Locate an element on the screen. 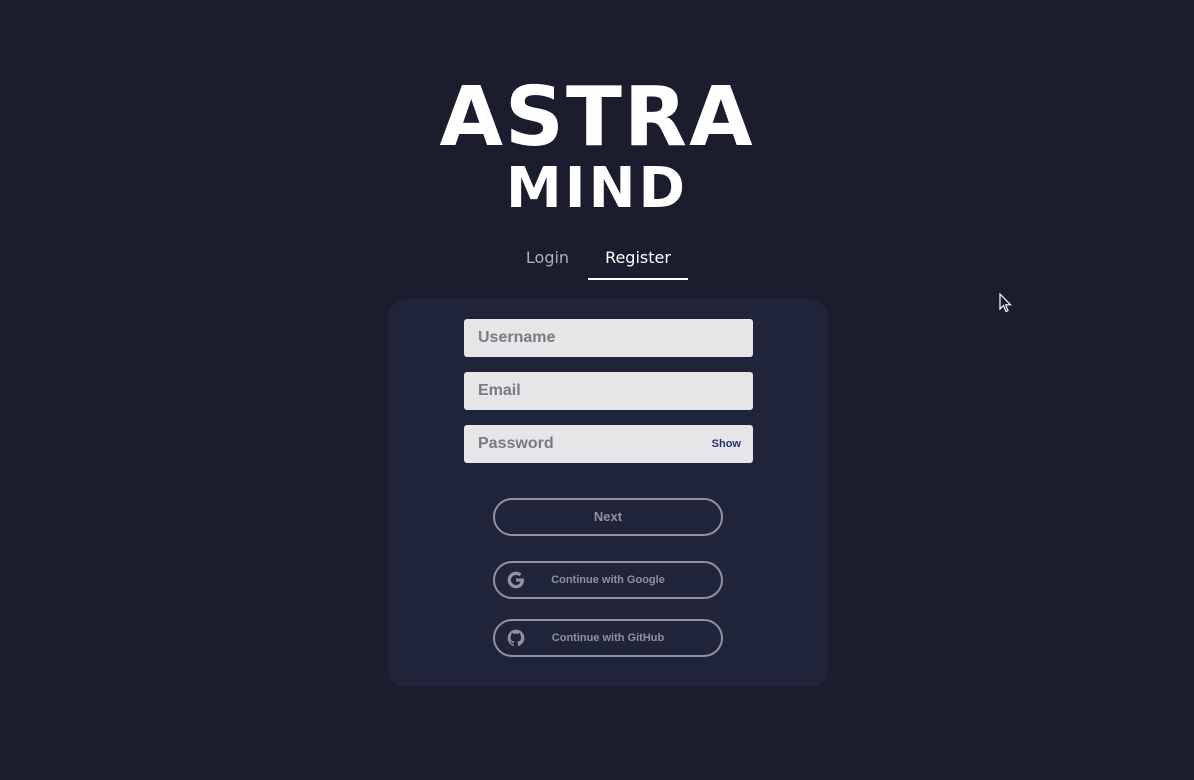  auth-tabs: Login Register is located at coordinates (597, 260).